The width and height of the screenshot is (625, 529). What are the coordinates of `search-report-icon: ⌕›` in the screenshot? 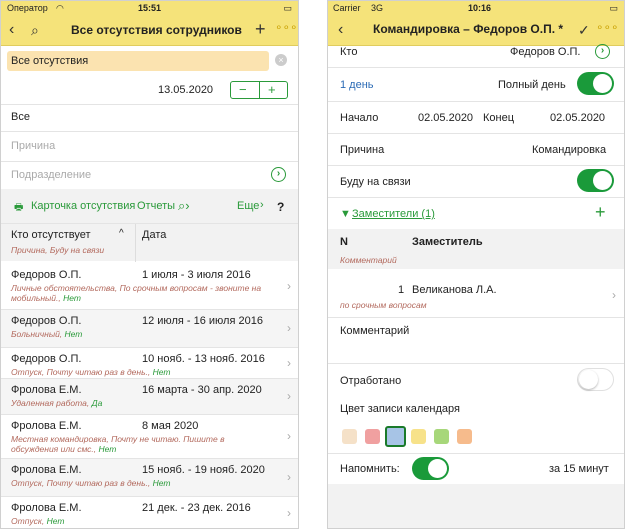 It's located at (184, 206).